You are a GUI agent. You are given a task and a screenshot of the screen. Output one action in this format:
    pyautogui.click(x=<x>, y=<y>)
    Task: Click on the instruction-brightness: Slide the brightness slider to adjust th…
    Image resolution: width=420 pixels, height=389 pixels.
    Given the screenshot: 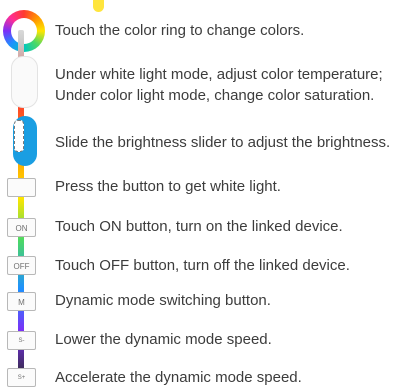 What is the action you would take?
    pyautogui.click(x=223, y=142)
    